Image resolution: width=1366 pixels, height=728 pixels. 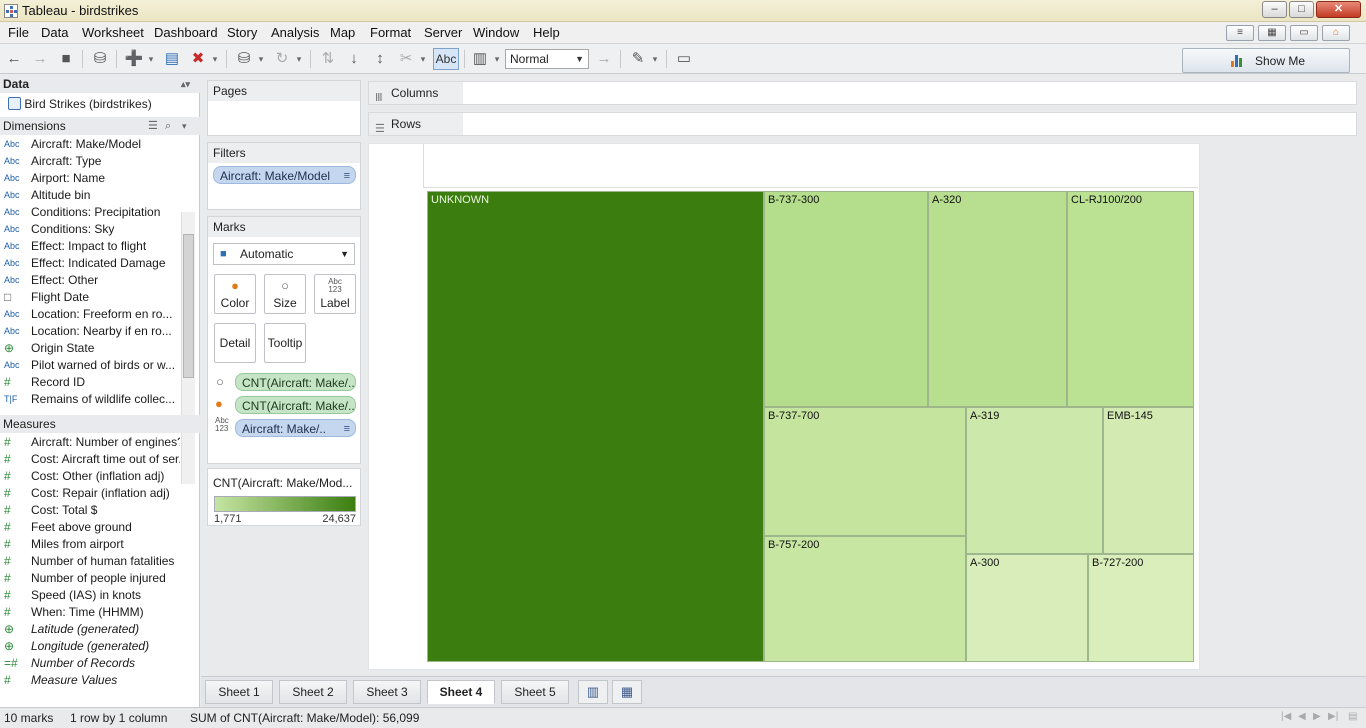 I want to click on measure-field: ⊕ Latitude (generated), so click(x=90, y=629).